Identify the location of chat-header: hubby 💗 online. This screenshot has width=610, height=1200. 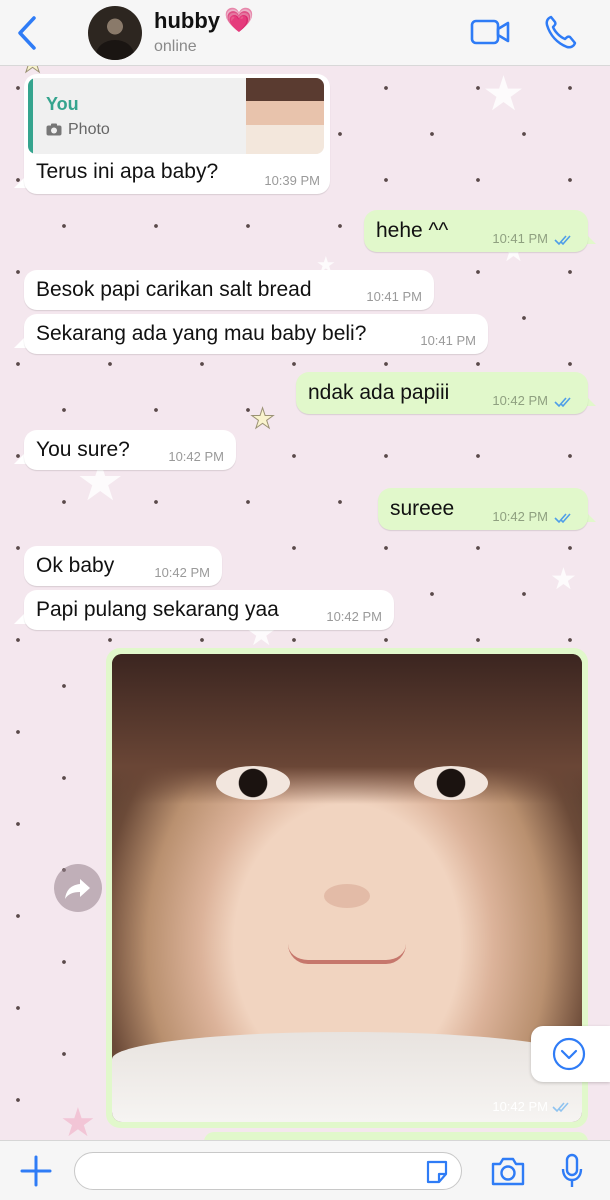
(305, 33).